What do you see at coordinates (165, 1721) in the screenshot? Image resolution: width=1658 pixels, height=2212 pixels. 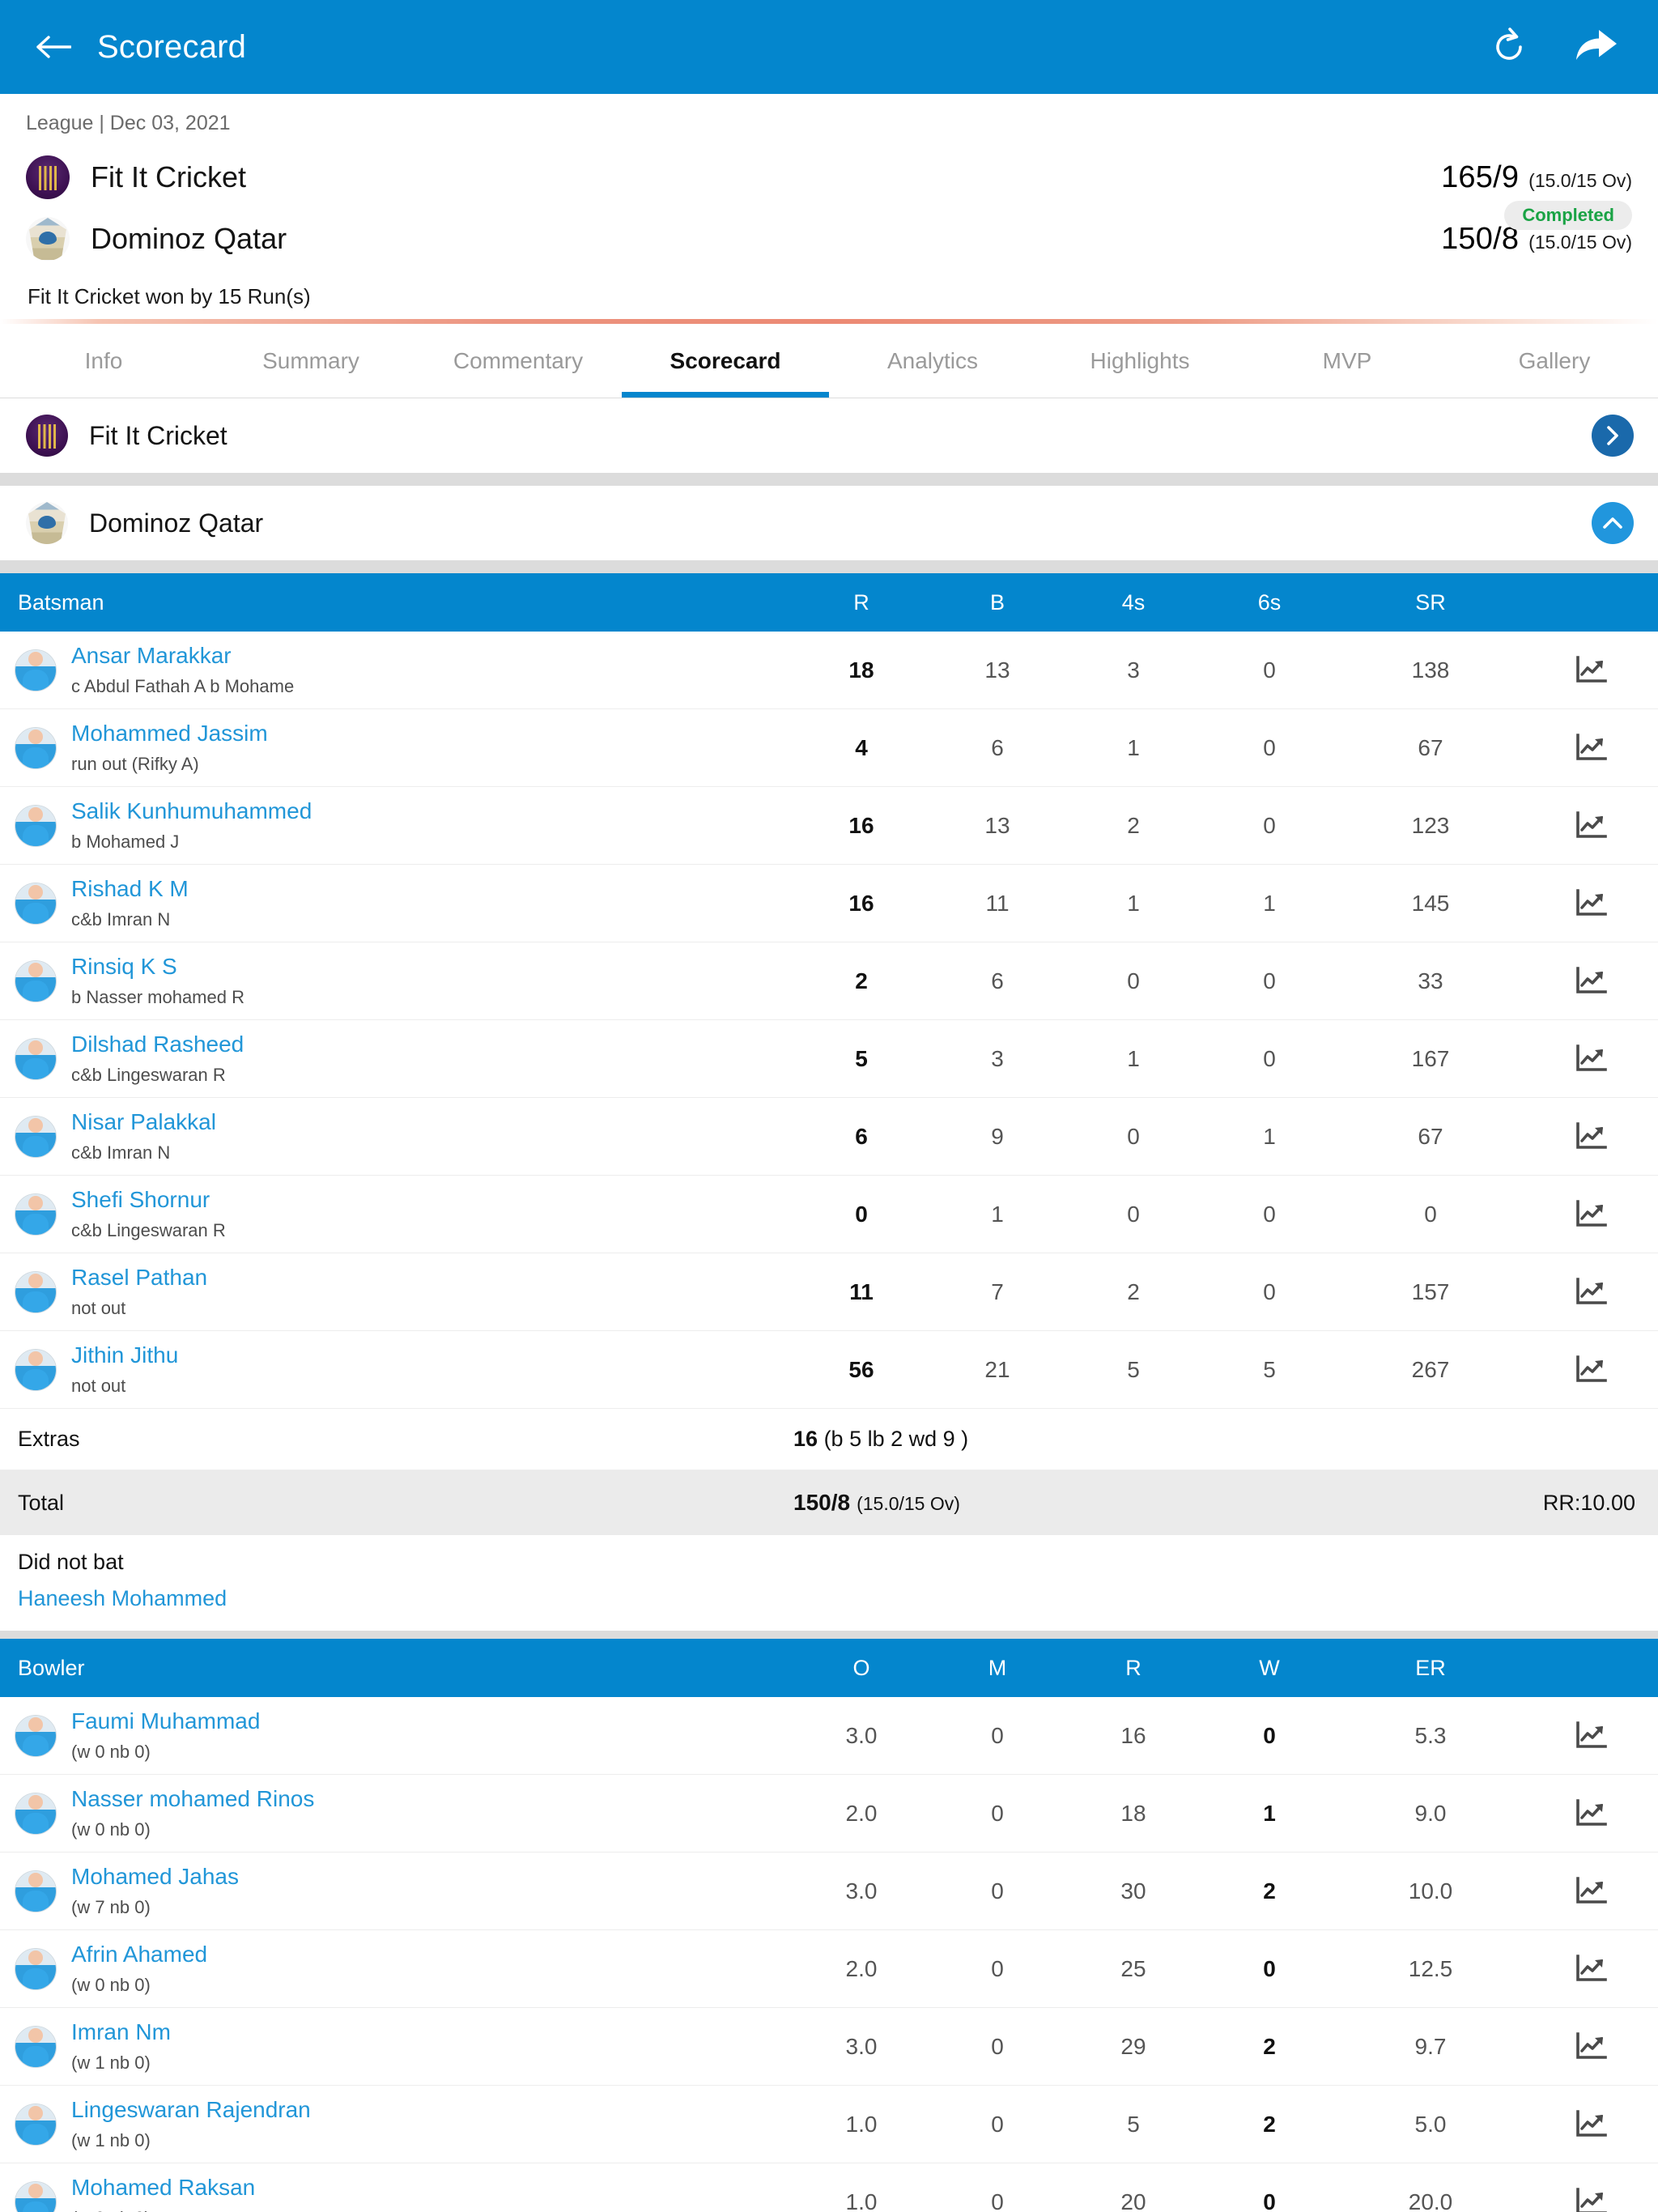 I see `bowler-name: Faumi Muhammad` at bounding box center [165, 1721].